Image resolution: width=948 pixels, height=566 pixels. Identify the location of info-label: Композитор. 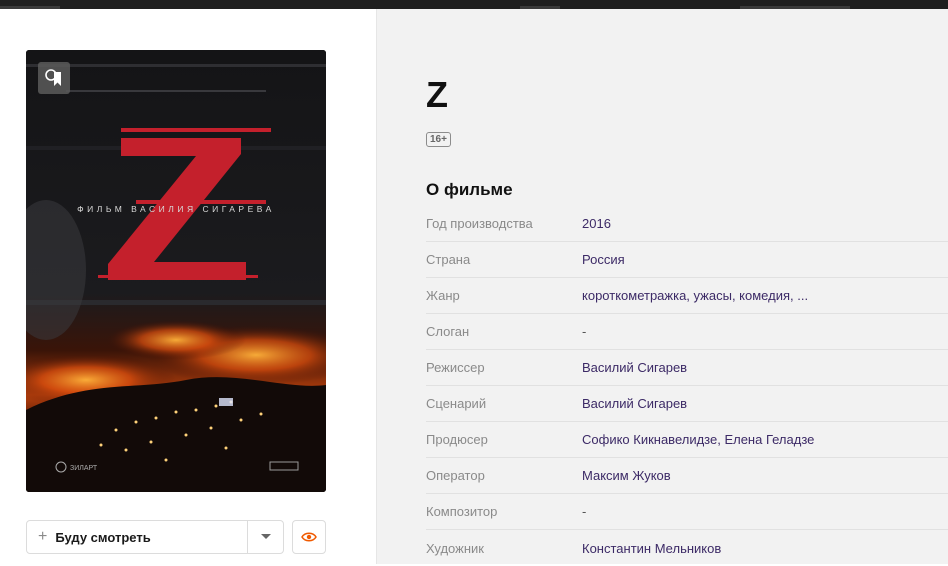
(462, 511).